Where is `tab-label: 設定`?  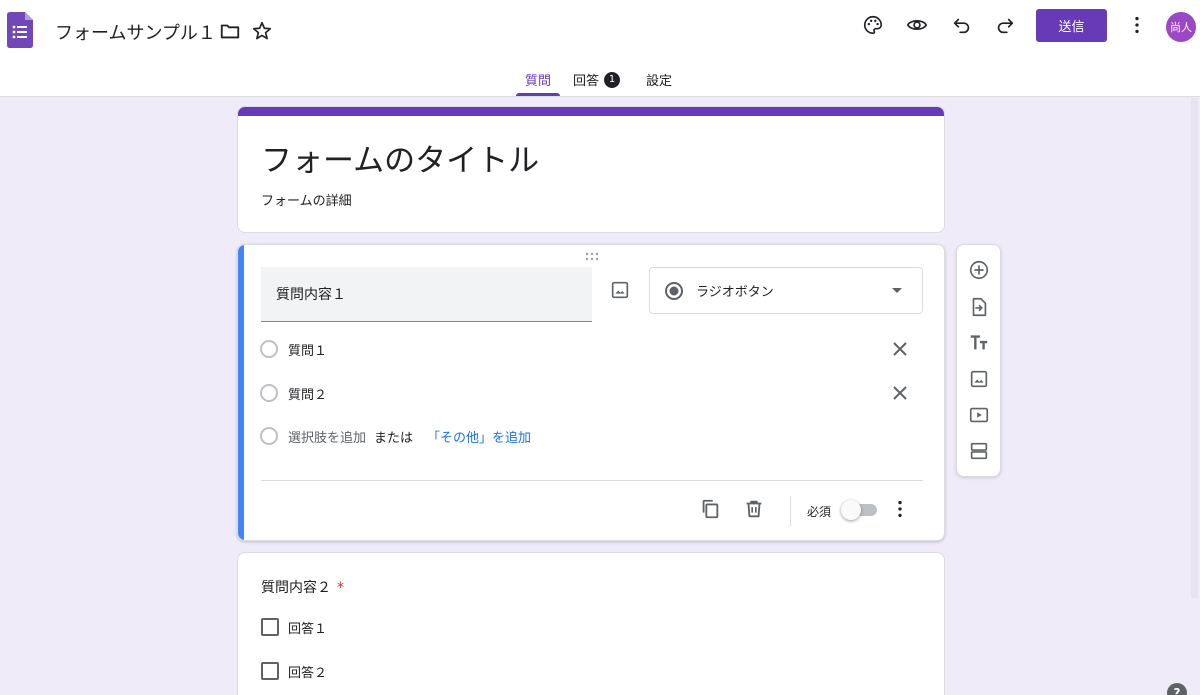 tab-label: 設定 is located at coordinates (659, 81).